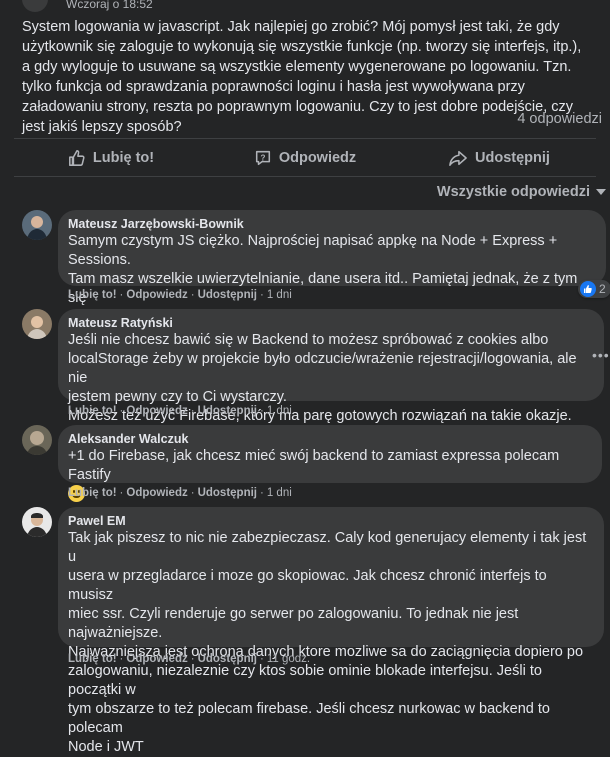  Describe the element at coordinates (512, 158) in the screenshot. I see `share-label: Udostępnij` at that location.